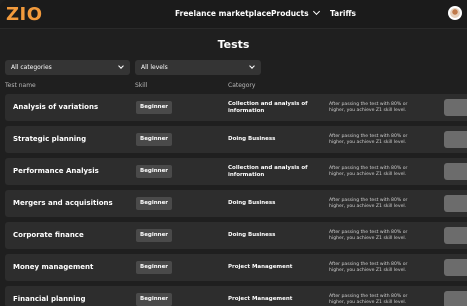 The image size is (467, 306). What do you see at coordinates (141, 85) in the screenshot?
I see `column-header-skill: Skill` at bounding box center [141, 85].